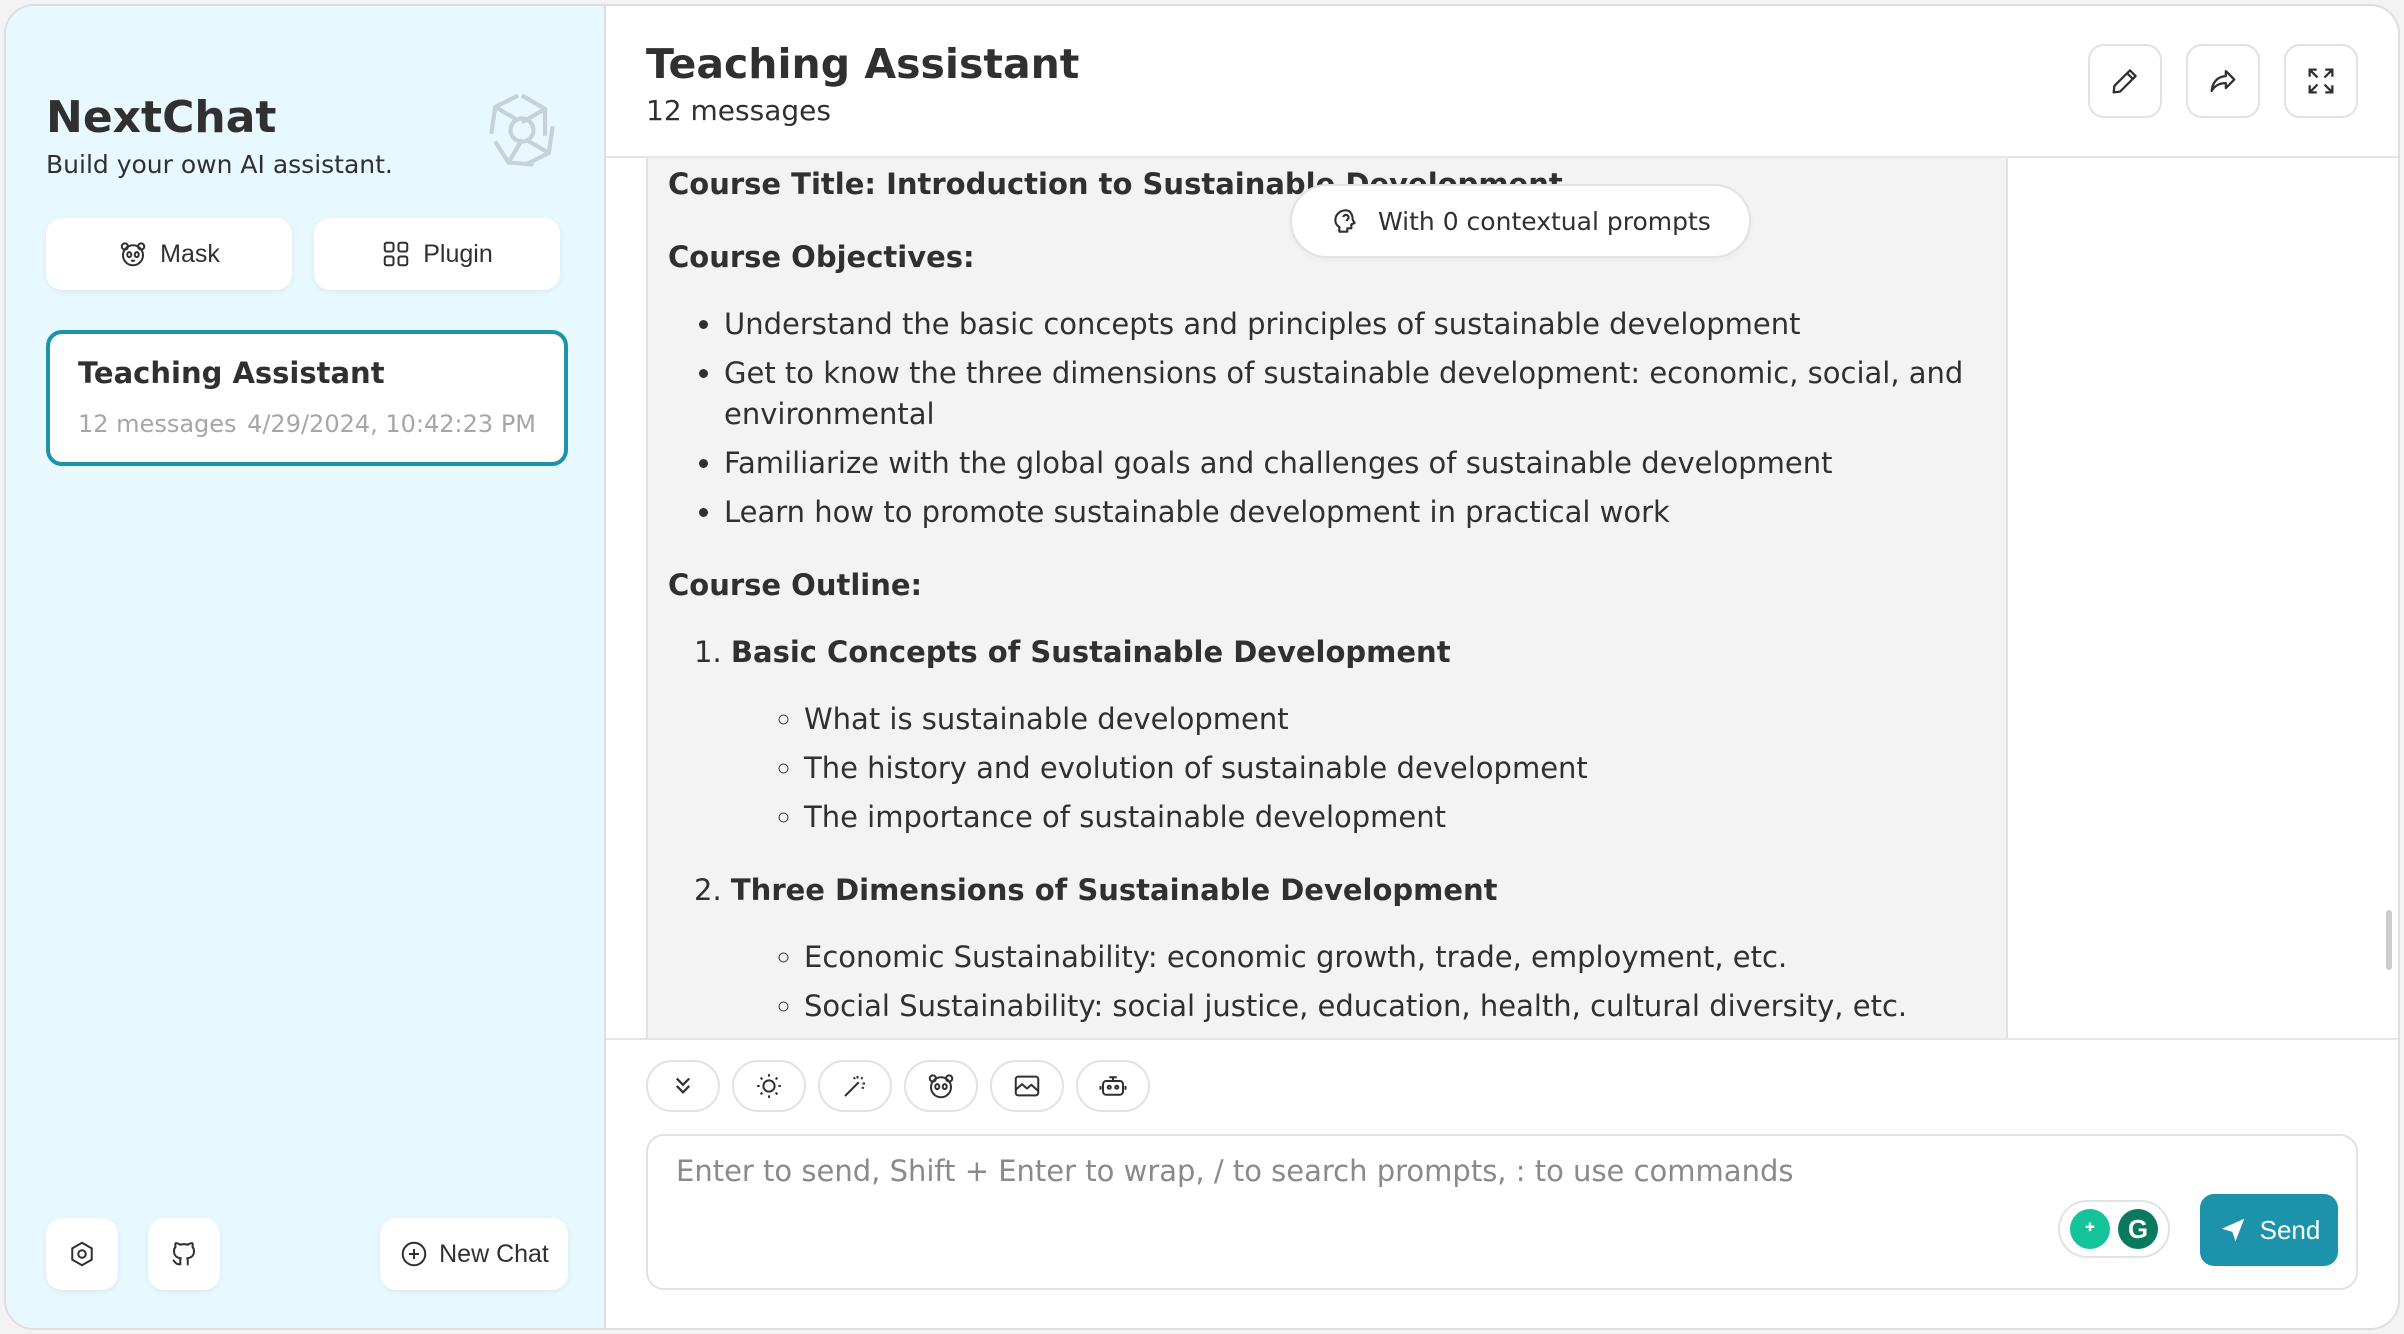 The height and width of the screenshot is (1334, 2404). I want to click on brand-subtitle: Build your own AI assistant., so click(219, 164).